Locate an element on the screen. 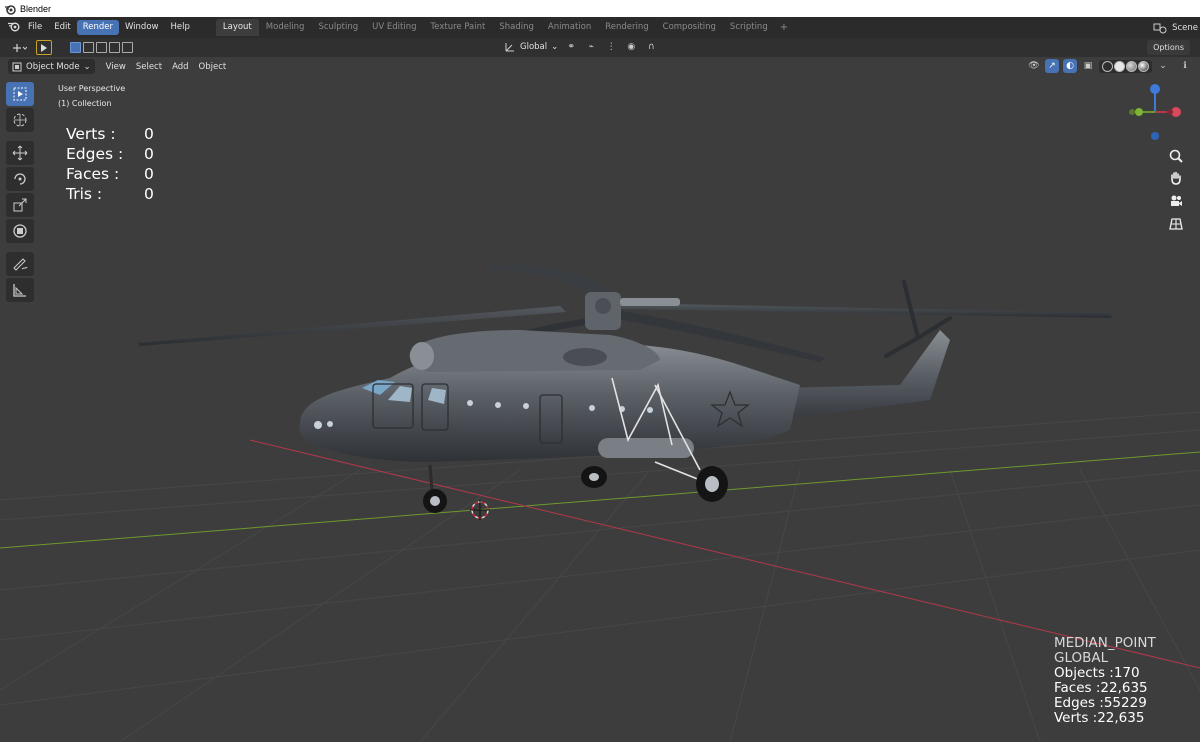 The image size is (1200, 742). tab-rendering: Rendering is located at coordinates (626, 27).